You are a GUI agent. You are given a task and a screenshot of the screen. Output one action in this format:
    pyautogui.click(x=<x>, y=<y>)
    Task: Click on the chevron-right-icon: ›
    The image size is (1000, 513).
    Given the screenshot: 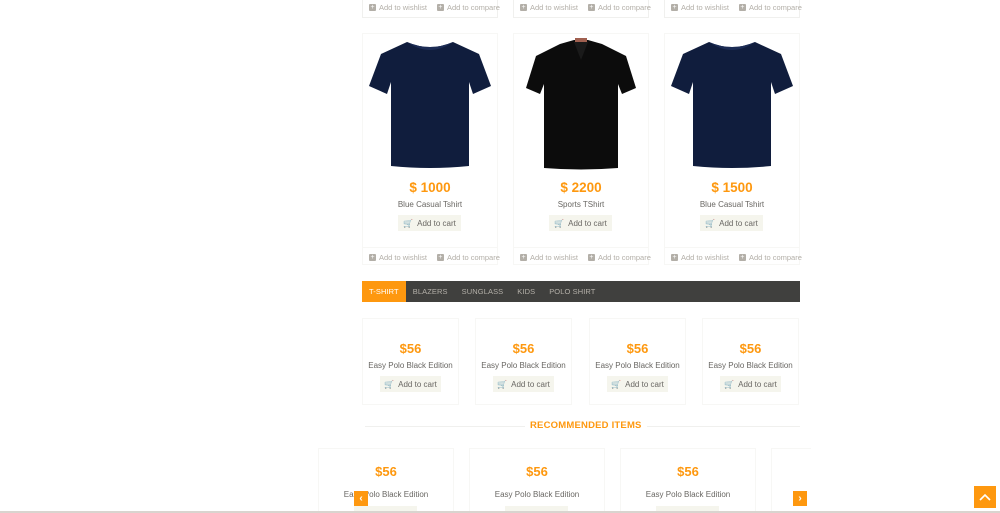 What is the action you would take?
    pyautogui.click(x=800, y=498)
    